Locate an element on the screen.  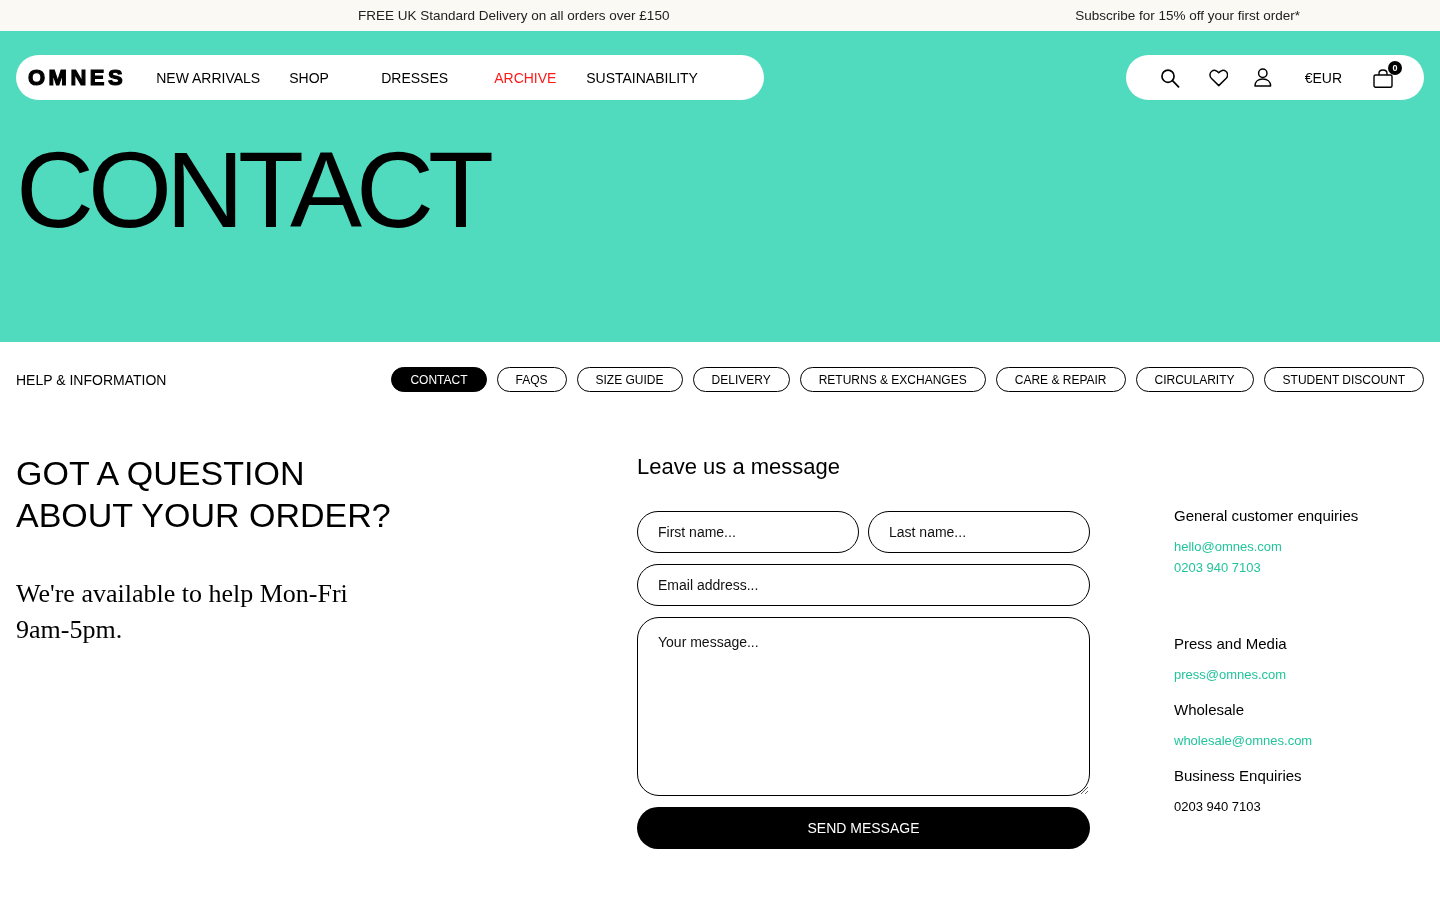
contact-heading: Wholesale is located at coordinates (1210, 710).